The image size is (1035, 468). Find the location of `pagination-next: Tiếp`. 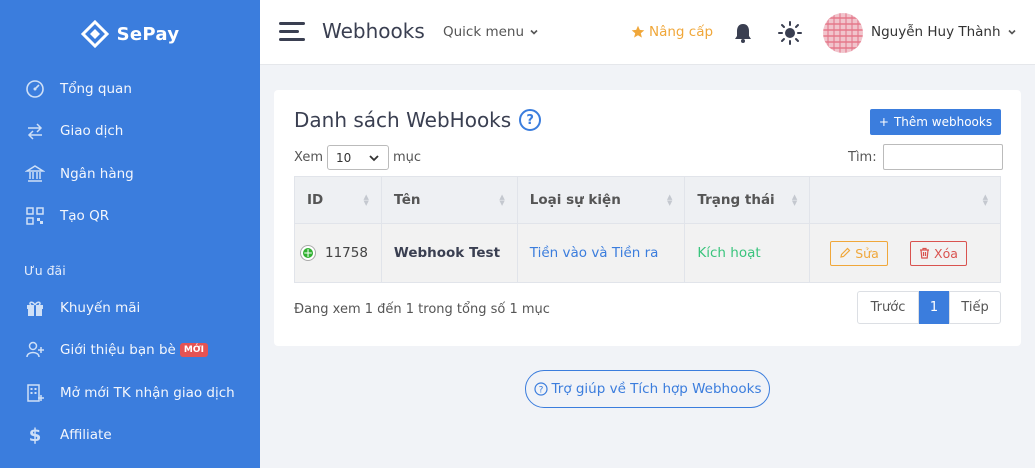

pagination-next: Tiếp is located at coordinates (975, 307).